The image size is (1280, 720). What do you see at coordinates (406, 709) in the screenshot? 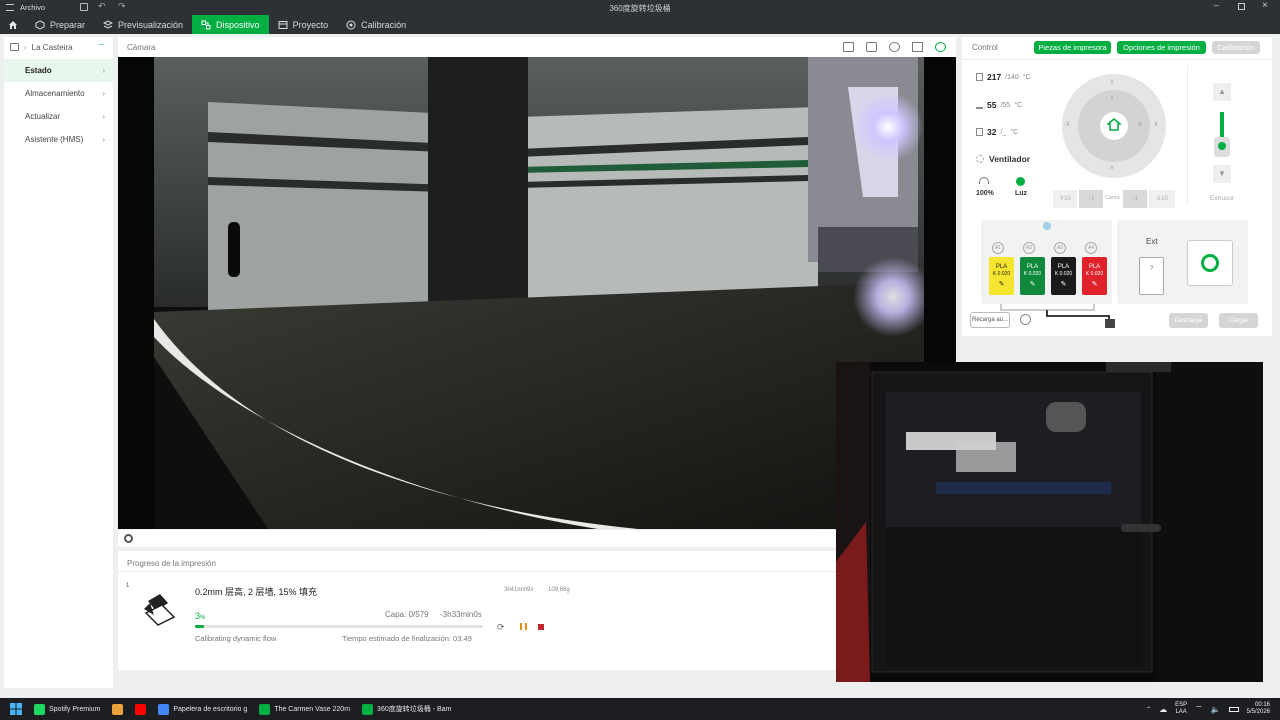
I see `taskbar-app: 360度旋转垃圾桶 - Bam` at bounding box center [406, 709].